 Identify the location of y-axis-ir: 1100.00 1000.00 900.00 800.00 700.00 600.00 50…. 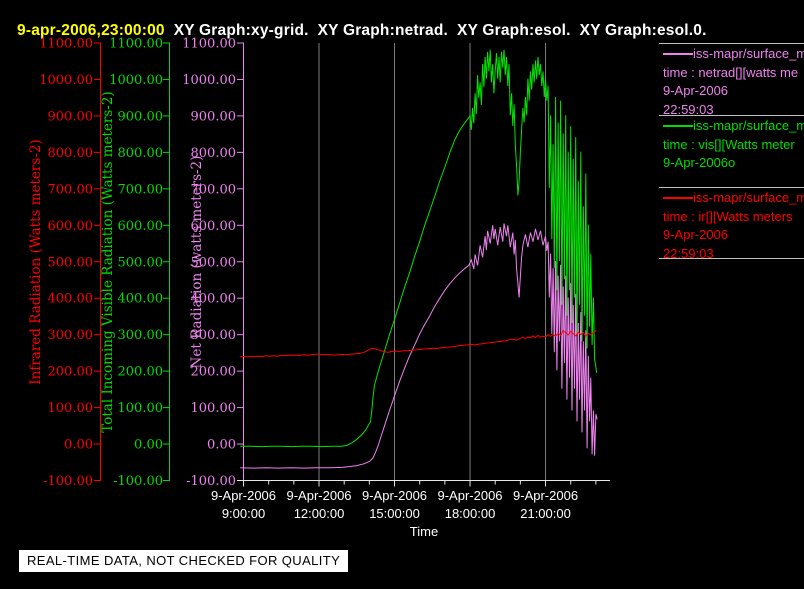
(64, 263).